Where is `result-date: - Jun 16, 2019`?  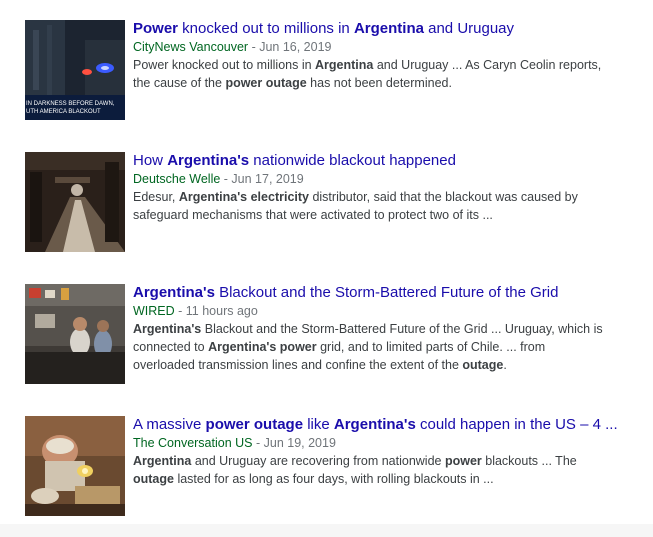 result-date: - Jun 16, 2019 is located at coordinates (290, 47).